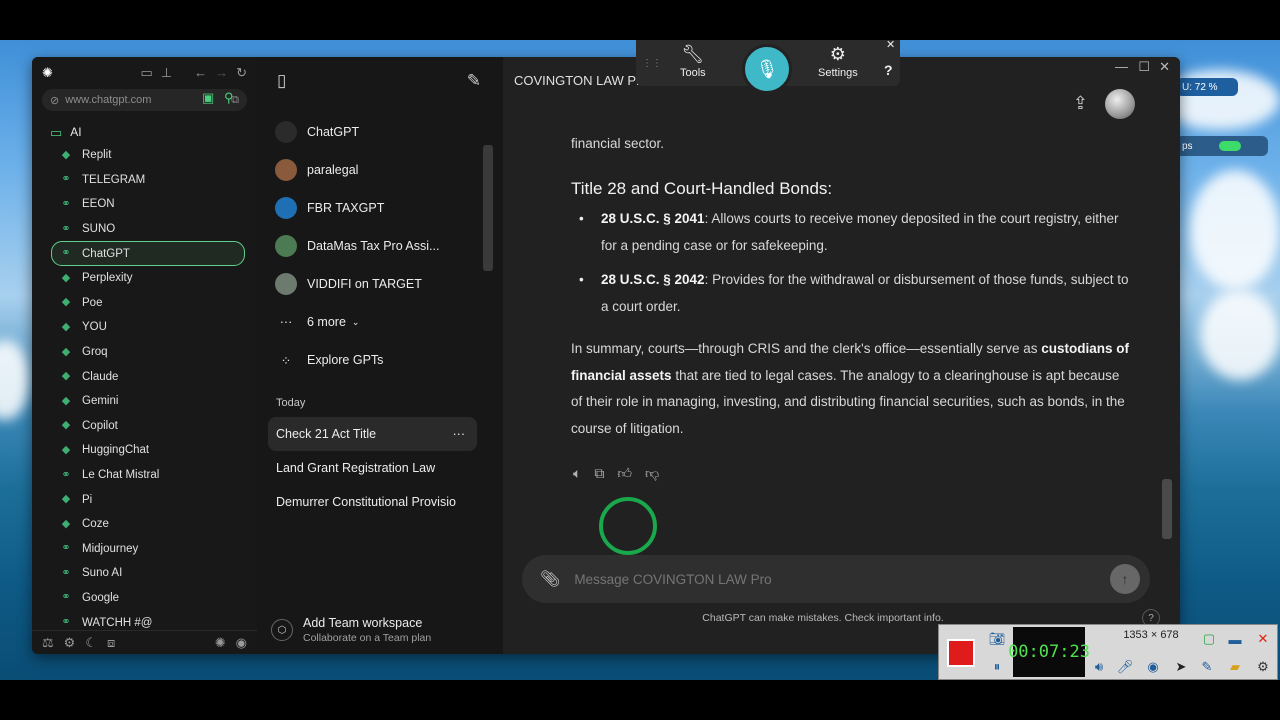 This screenshot has width=1280, height=720. What do you see at coordinates (693, 61) in the screenshot?
I see `tools-button: 🔧︎ Tools` at bounding box center [693, 61].